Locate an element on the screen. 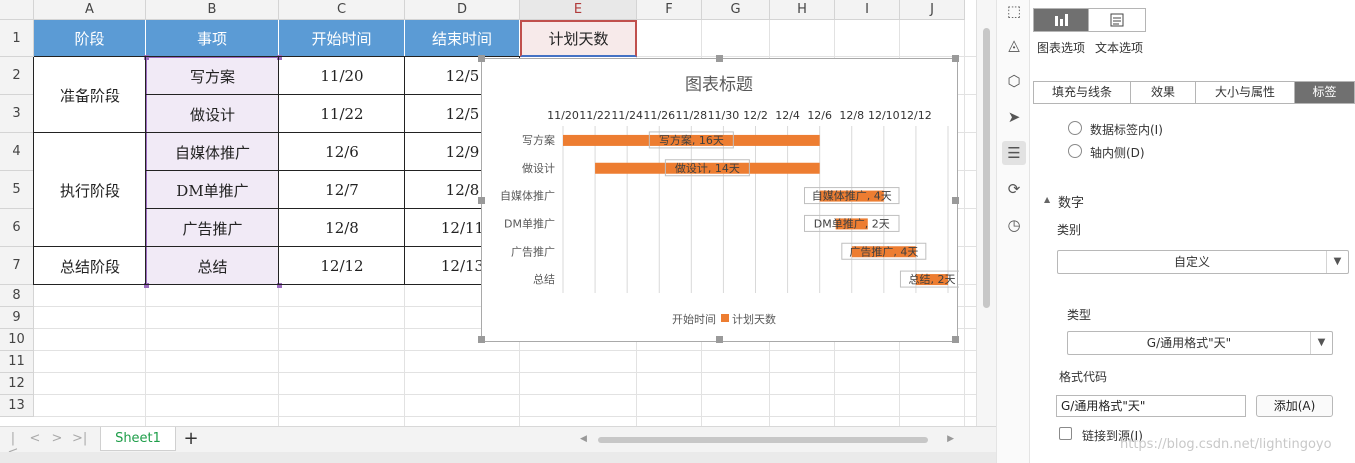 This screenshot has height=463, width=1355. row-header-12: 12 is located at coordinates (17, 384).